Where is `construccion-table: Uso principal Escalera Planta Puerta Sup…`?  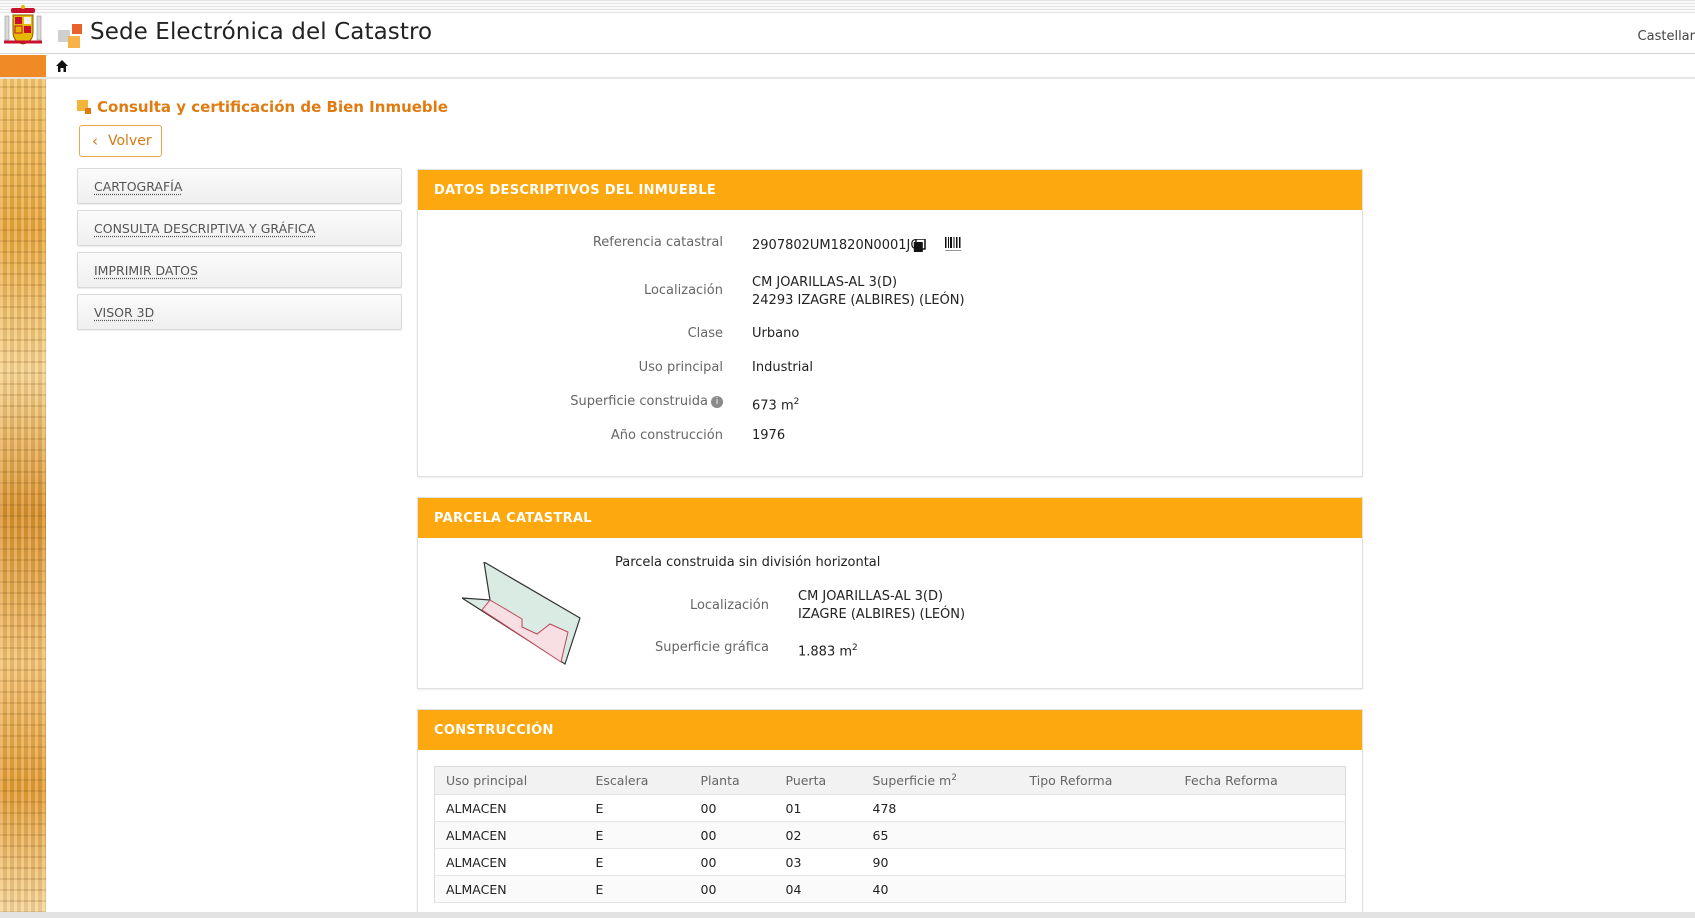
construccion-table: Uso principal Escalera Planta Puerta Sup… is located at coordinates (890, 834).